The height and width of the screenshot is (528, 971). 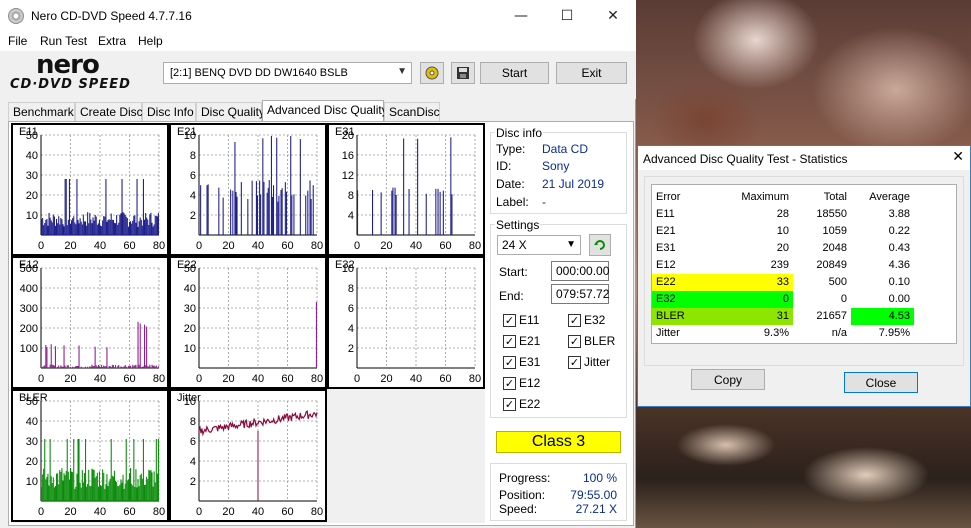 What do you see at coordinates (41, 111) in the screenshot?
I see `tab-benchmark: Benchmark` at bounding box center [41, 111].